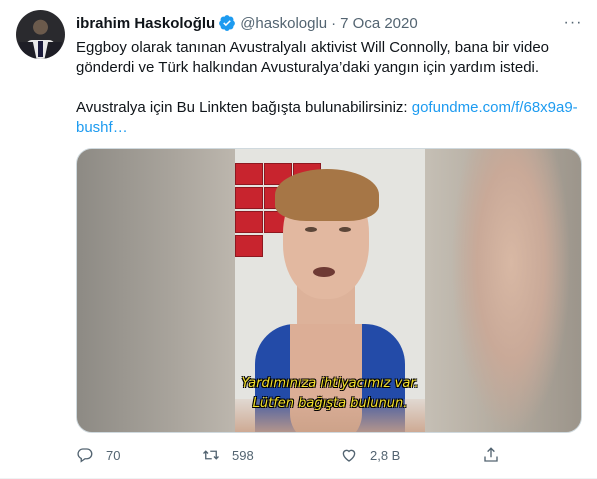 The image size is (597, 479). I want to click on tweet-actions: 70 598 2,8 B, so click(296, 455).